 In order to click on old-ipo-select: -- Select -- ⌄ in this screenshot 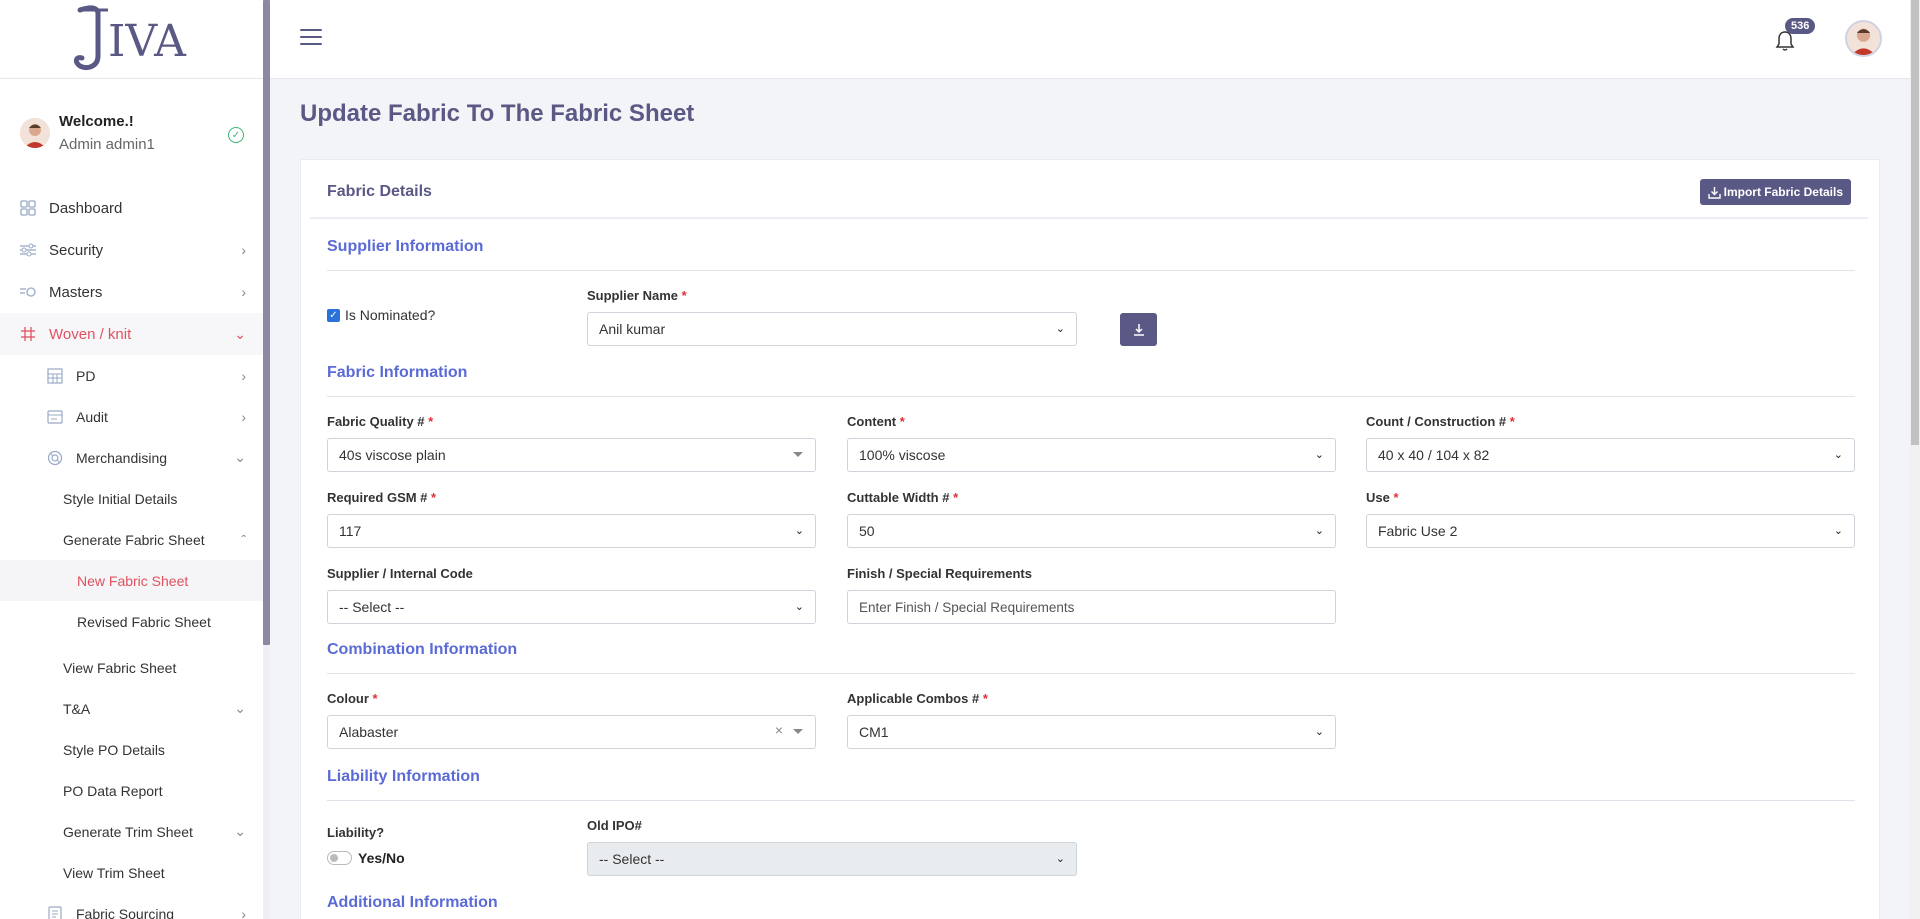, I will do `click(832, 859)`.